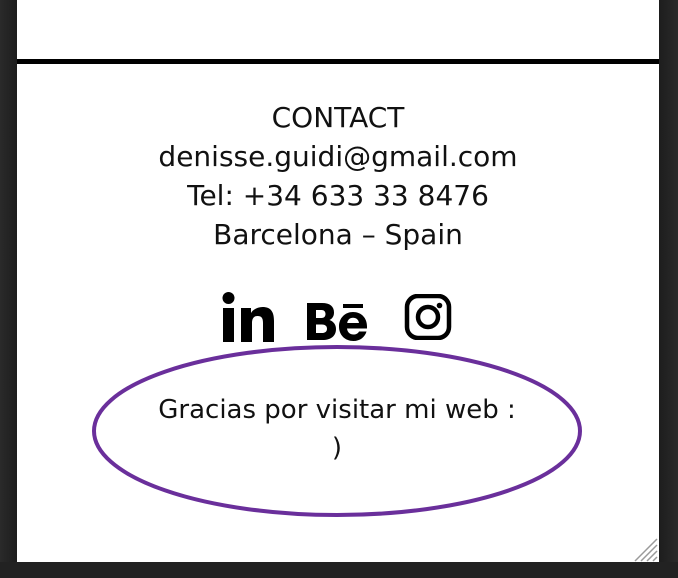 This screenshot has height=578, width=678. I want to click on behance-icon, so click(337, 322).